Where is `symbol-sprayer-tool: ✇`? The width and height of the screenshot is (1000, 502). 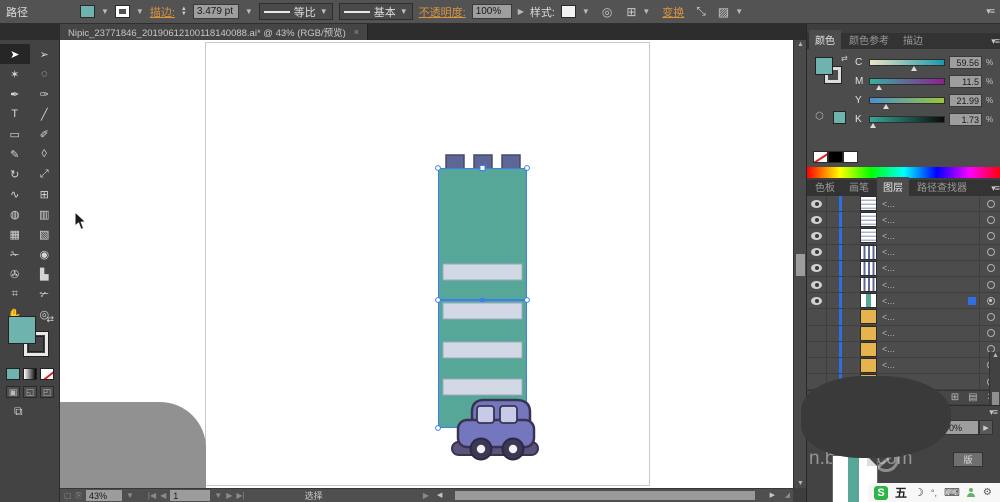
symbol-sprayer-tool: ✇ is located at coordinates (15, 274).